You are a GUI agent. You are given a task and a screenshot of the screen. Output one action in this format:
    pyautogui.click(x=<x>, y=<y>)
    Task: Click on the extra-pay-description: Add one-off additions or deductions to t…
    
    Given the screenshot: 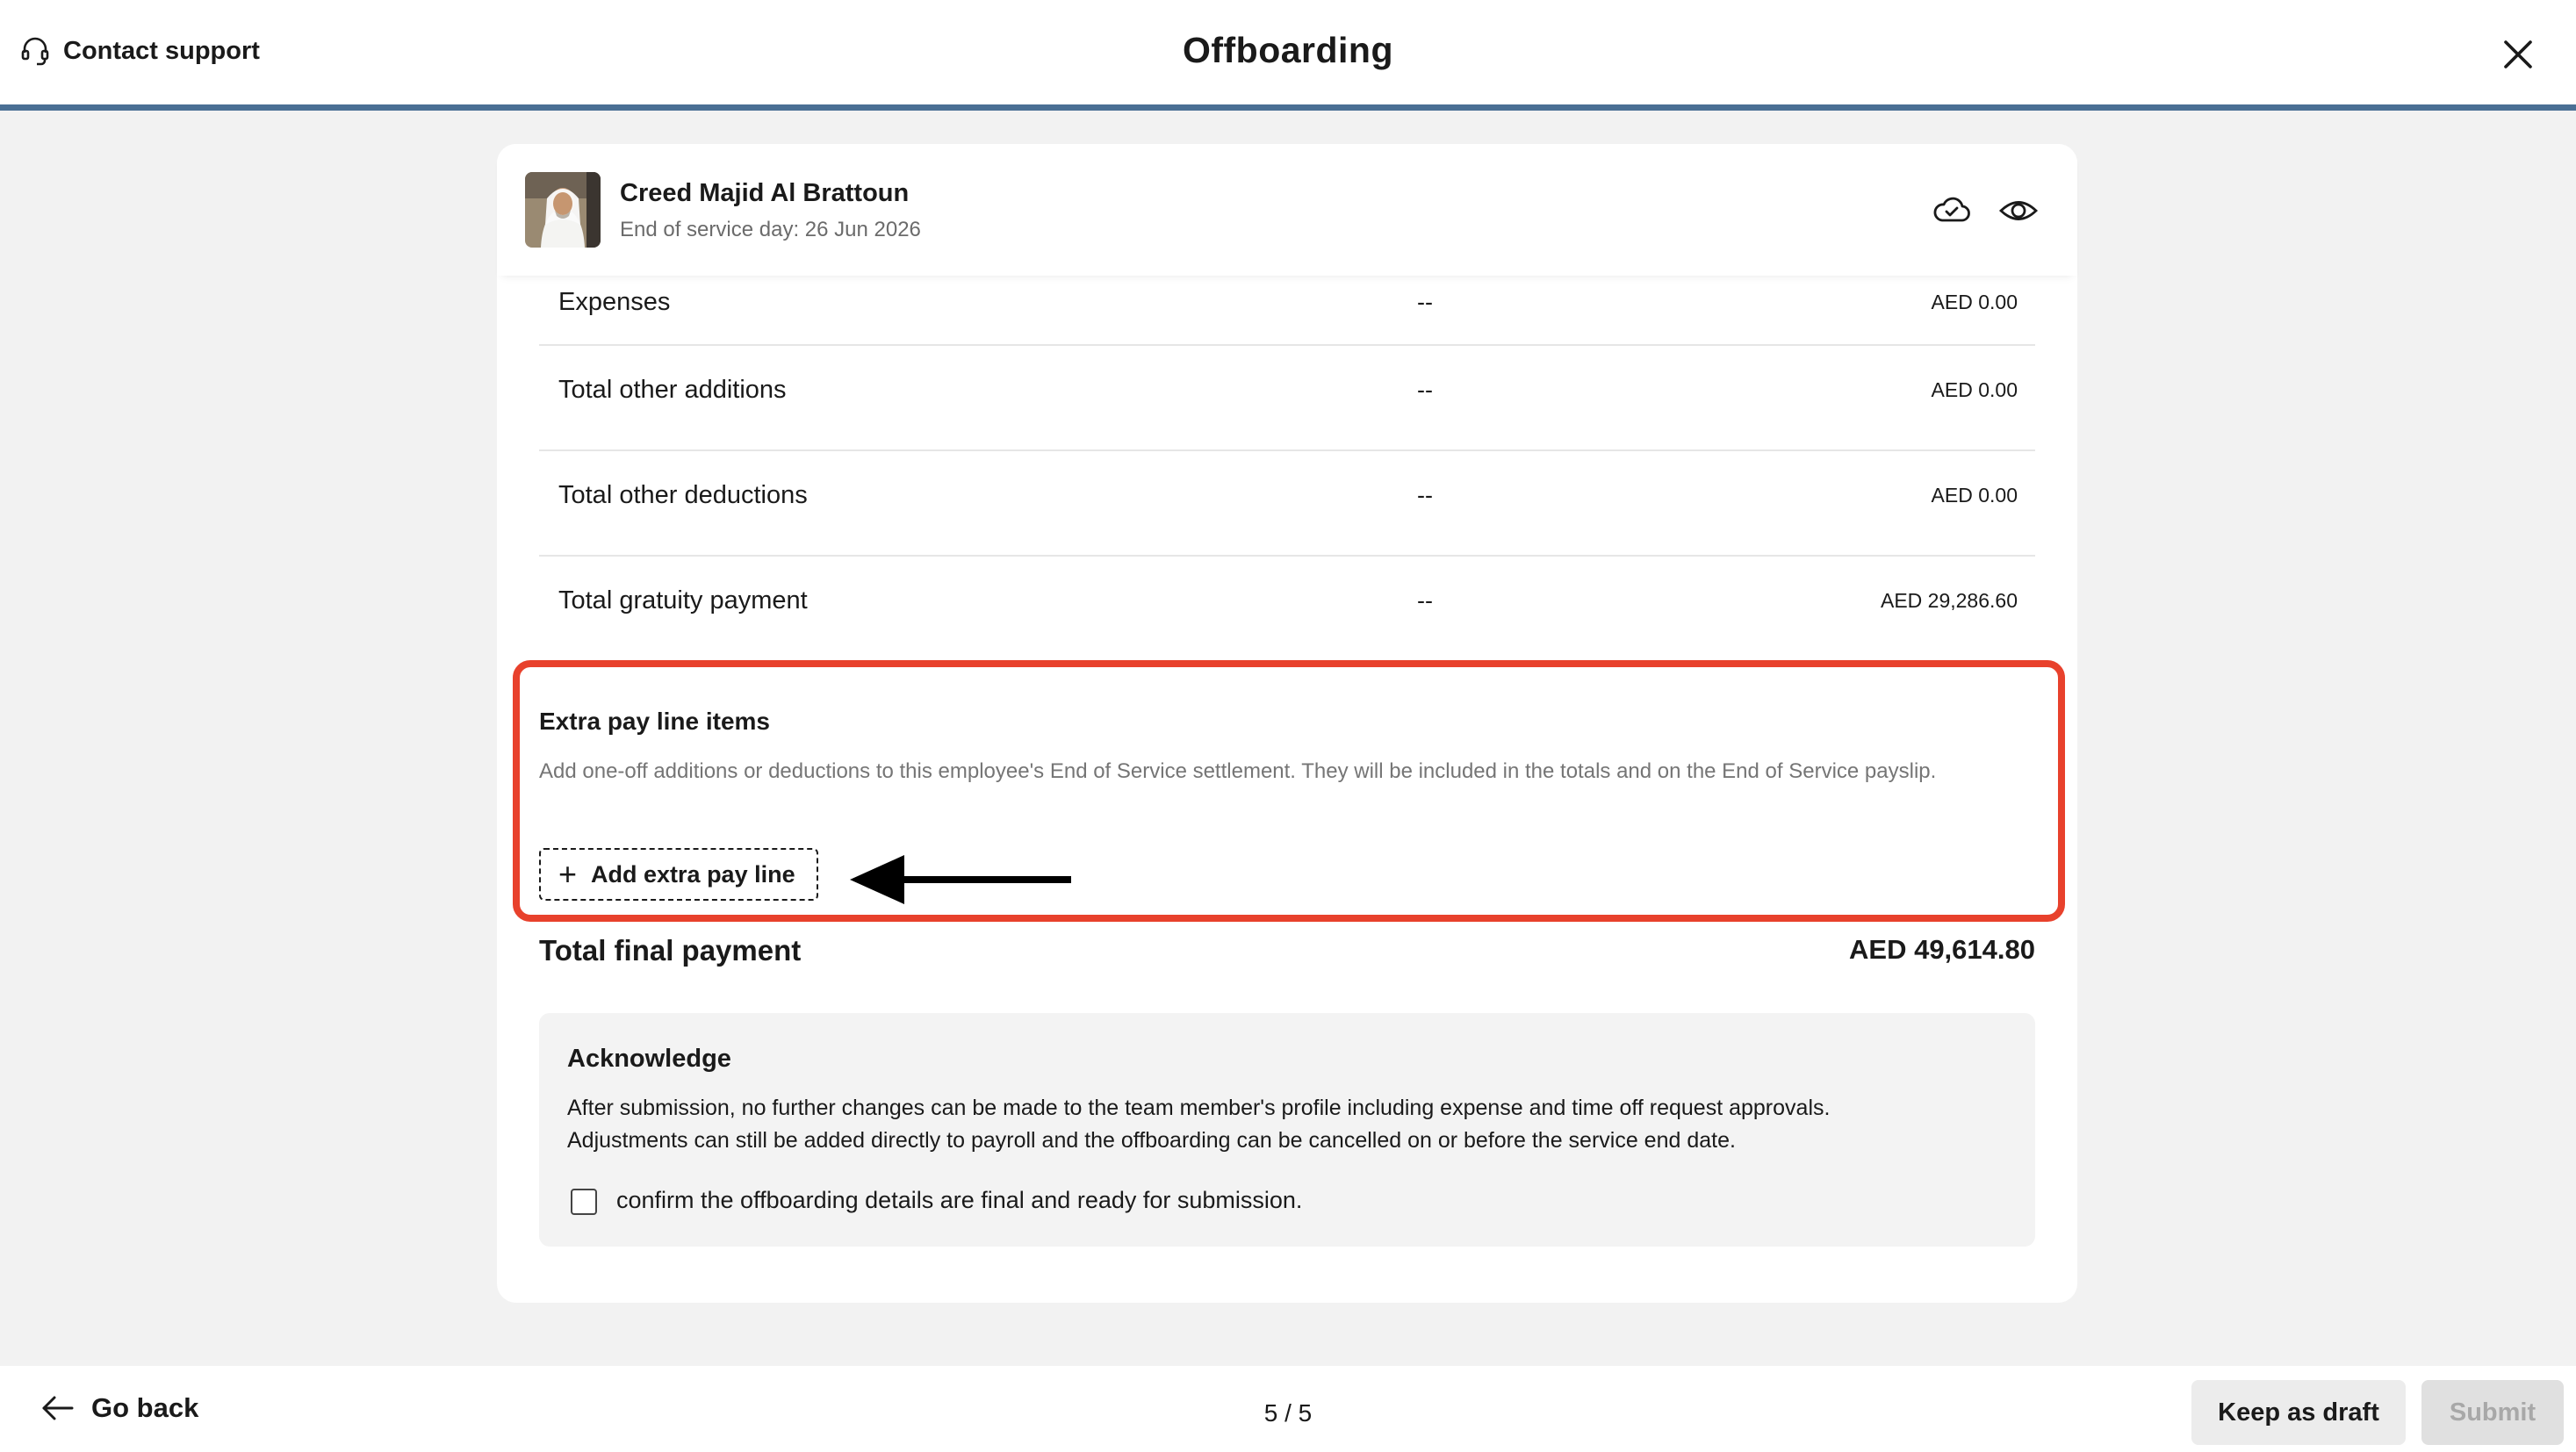 What is the action you would take?
    pyautogui.click(x=1238, y=771)
    